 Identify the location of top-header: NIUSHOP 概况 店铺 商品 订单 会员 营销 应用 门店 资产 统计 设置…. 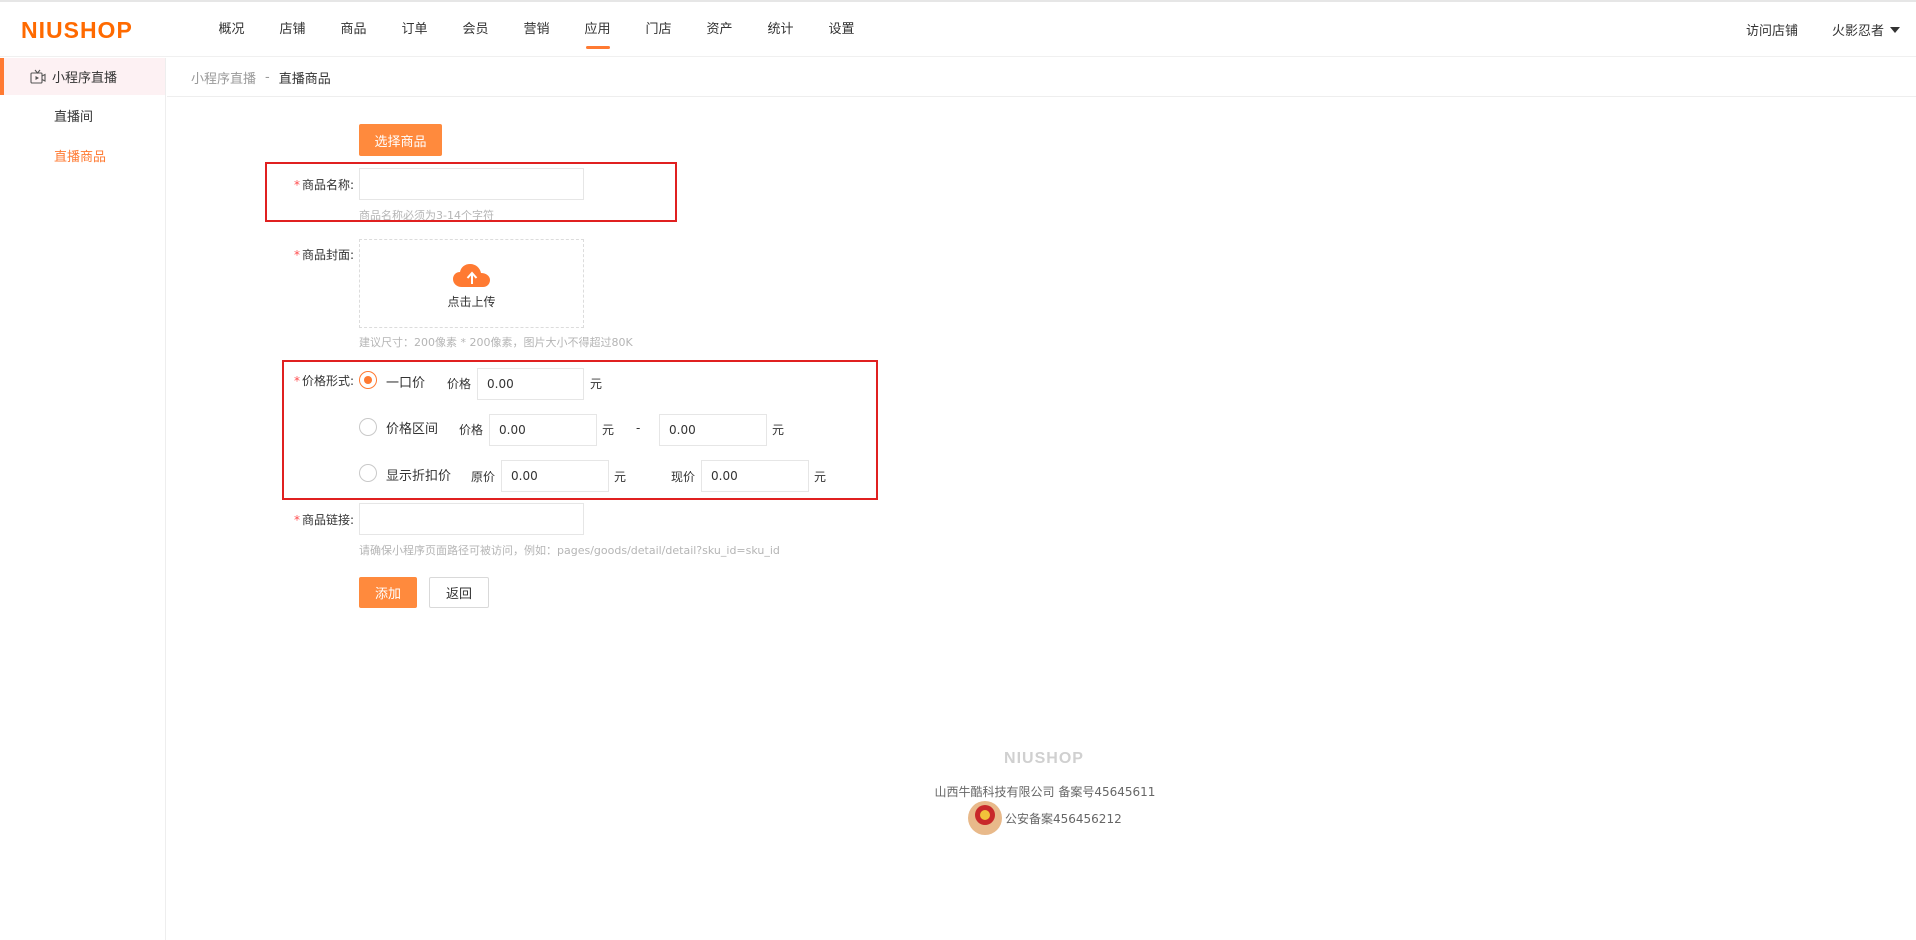
(958, 29).